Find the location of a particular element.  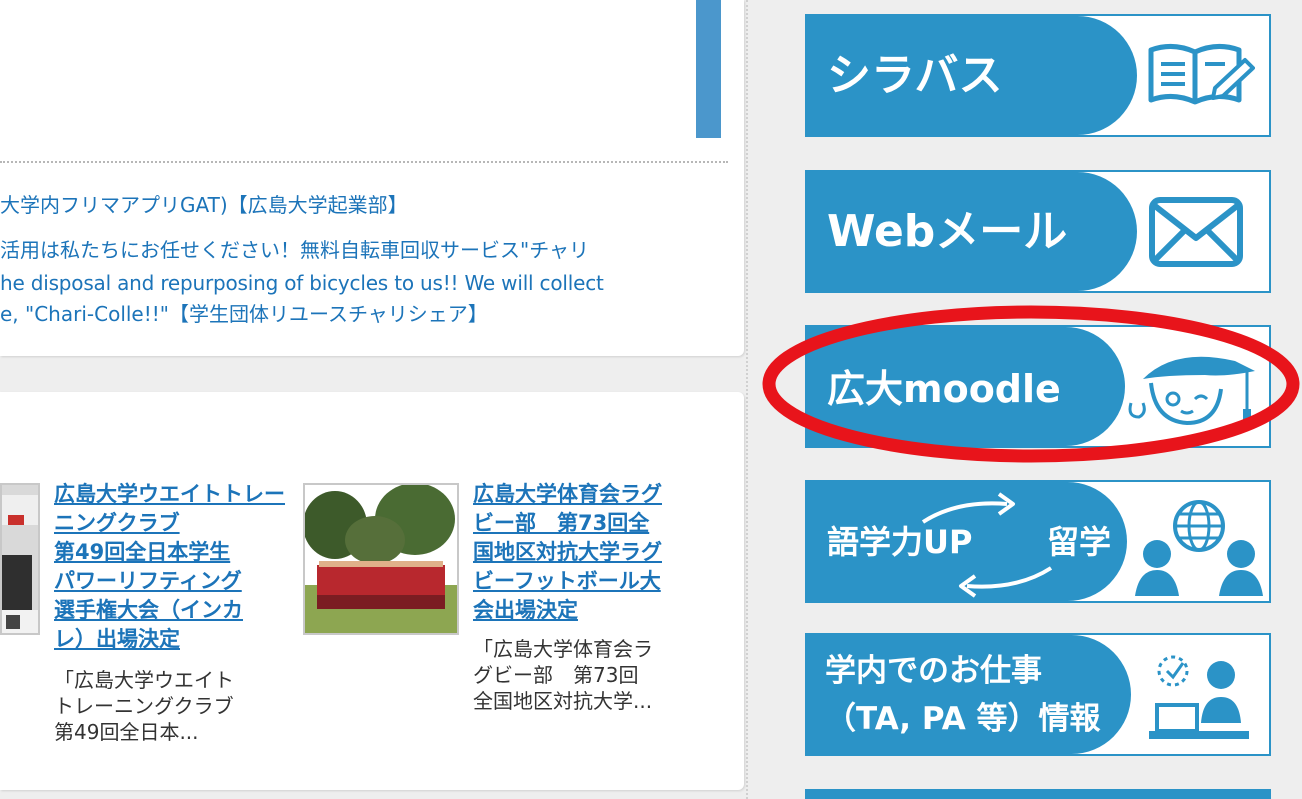

syllabus-label: シラバス is located at coordinates (915, 75).